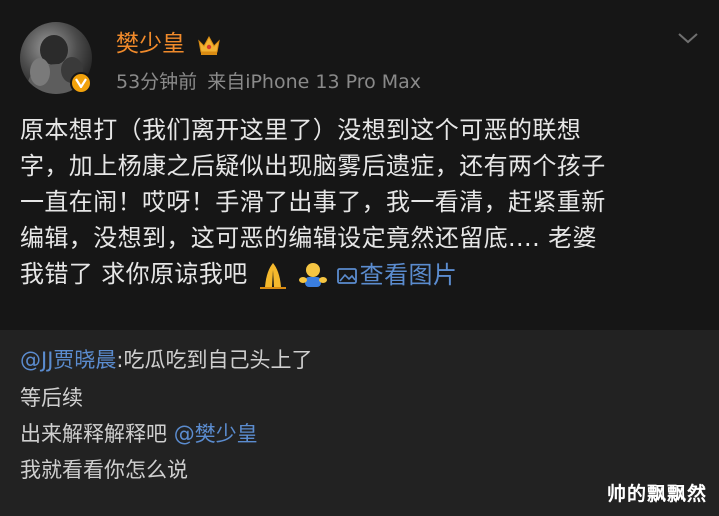  I want to click on post-body-line: 原本想打（我们离开这里了）没想到这个可恶的联想, so click(301, 130).